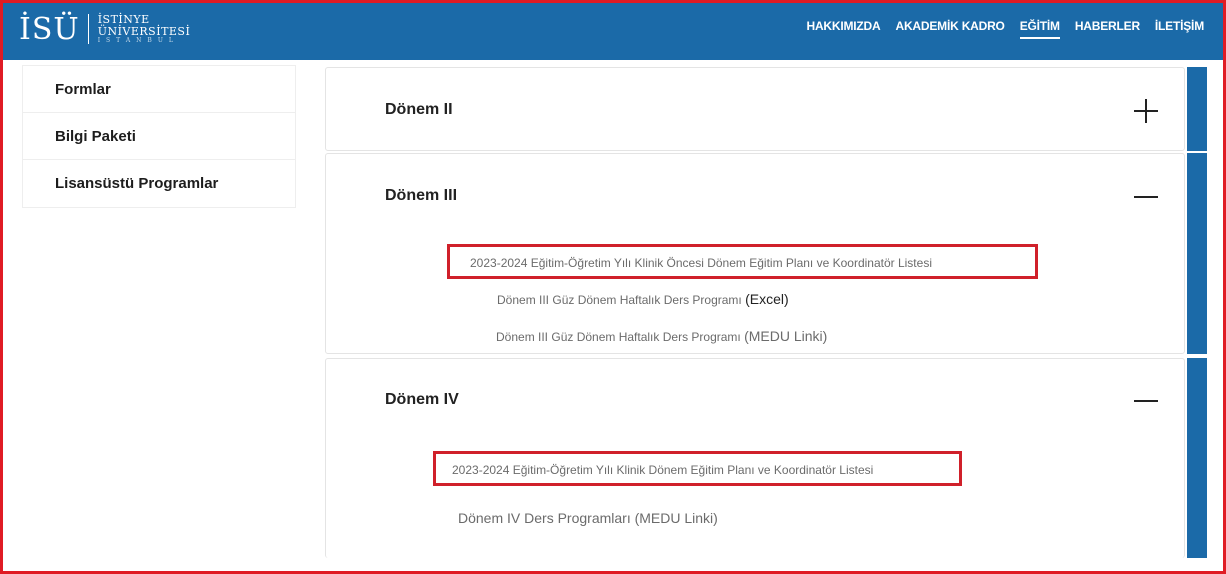 This screenshot has height=574, width=1226. I want to click on nav-item-haberler: HABERLER, so click(1107, 29).